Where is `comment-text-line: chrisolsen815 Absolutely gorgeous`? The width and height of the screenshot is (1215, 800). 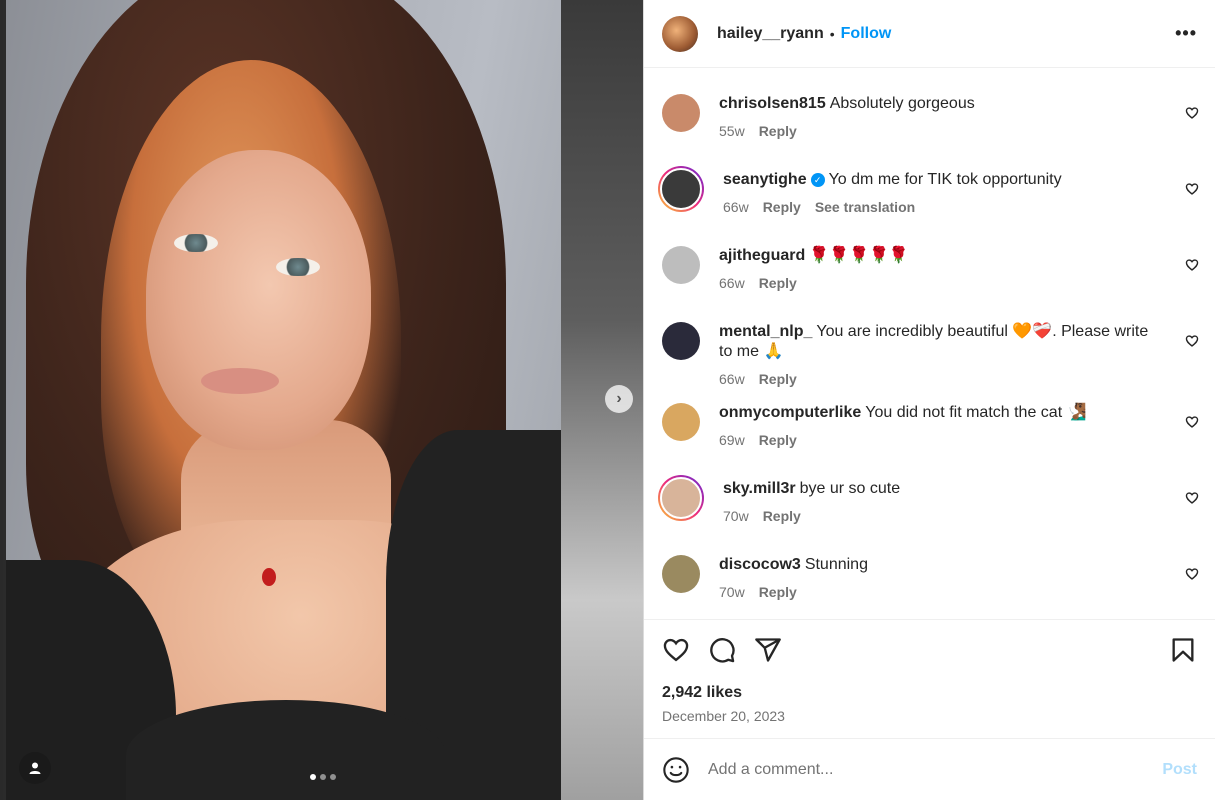
comment-text-line: chrisolsen815 Absolutely gorgeous is located at coordinates (941, 104).